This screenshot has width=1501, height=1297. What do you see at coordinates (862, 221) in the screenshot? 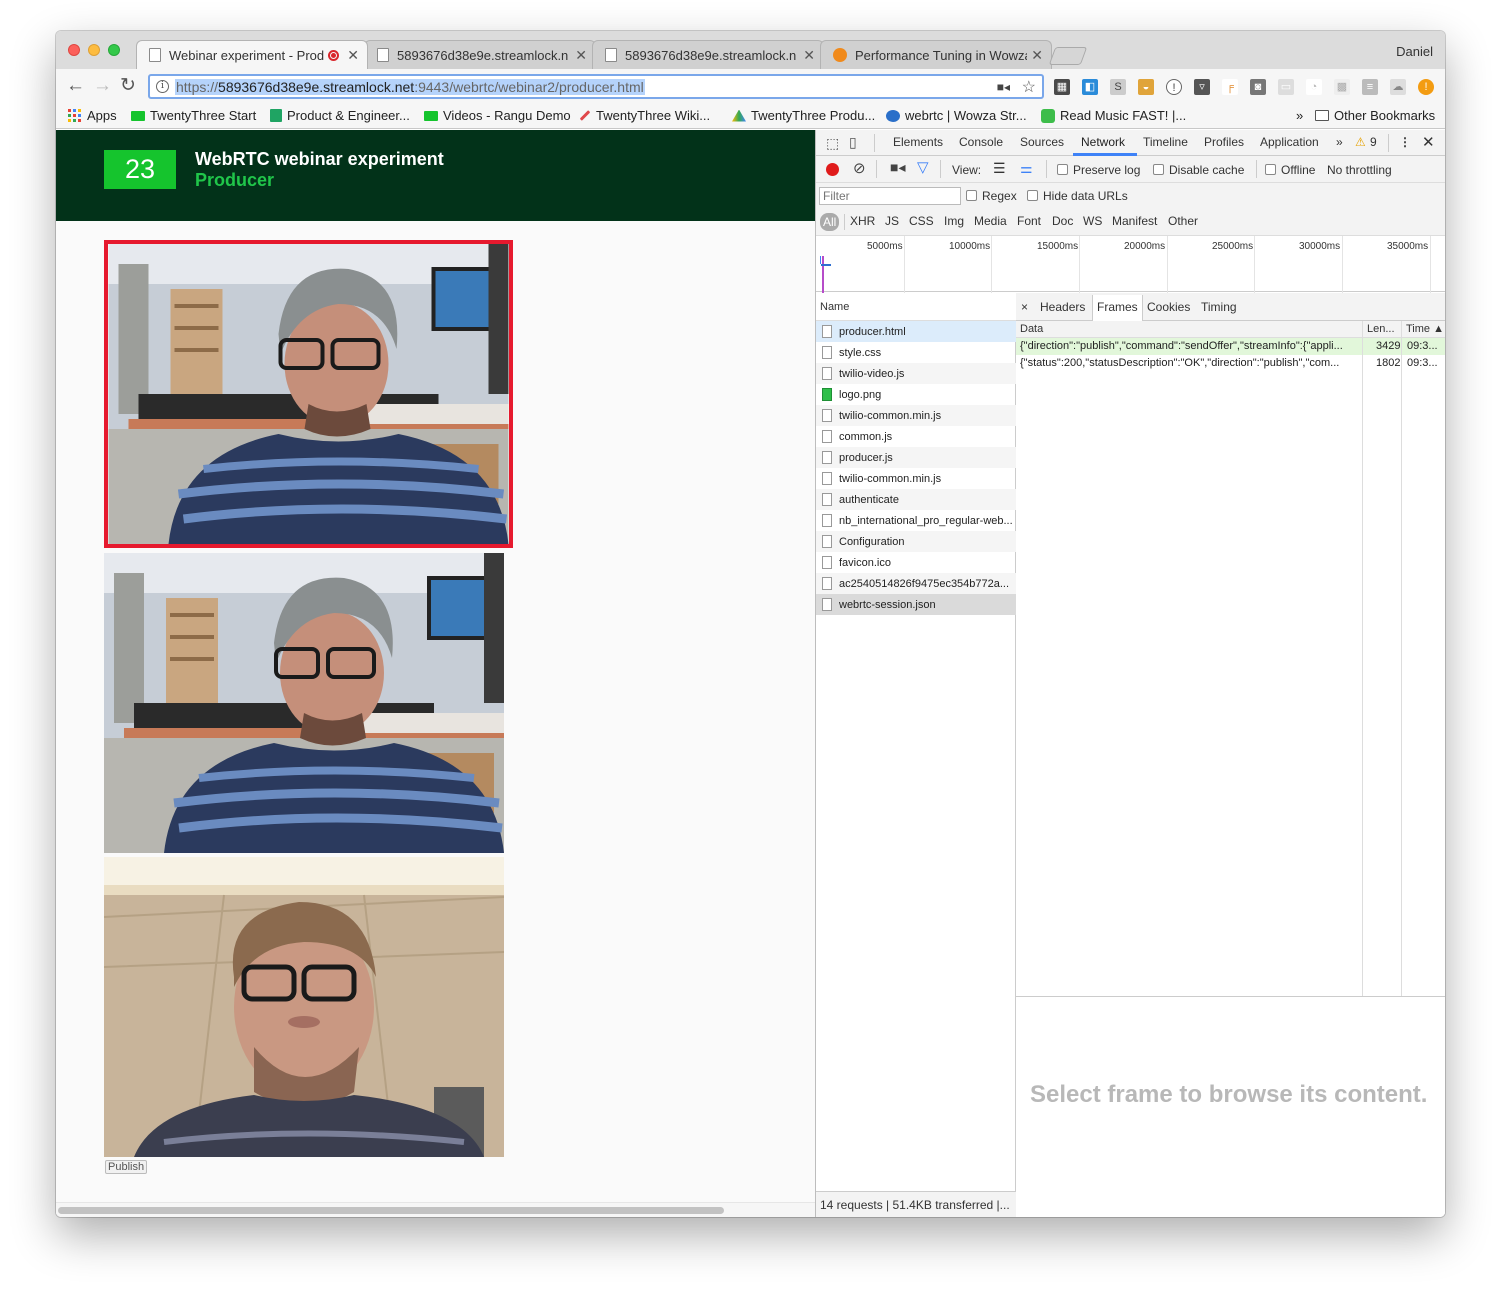
I see `type-filter-xhr: XHR` at bounding box center [862, 221].